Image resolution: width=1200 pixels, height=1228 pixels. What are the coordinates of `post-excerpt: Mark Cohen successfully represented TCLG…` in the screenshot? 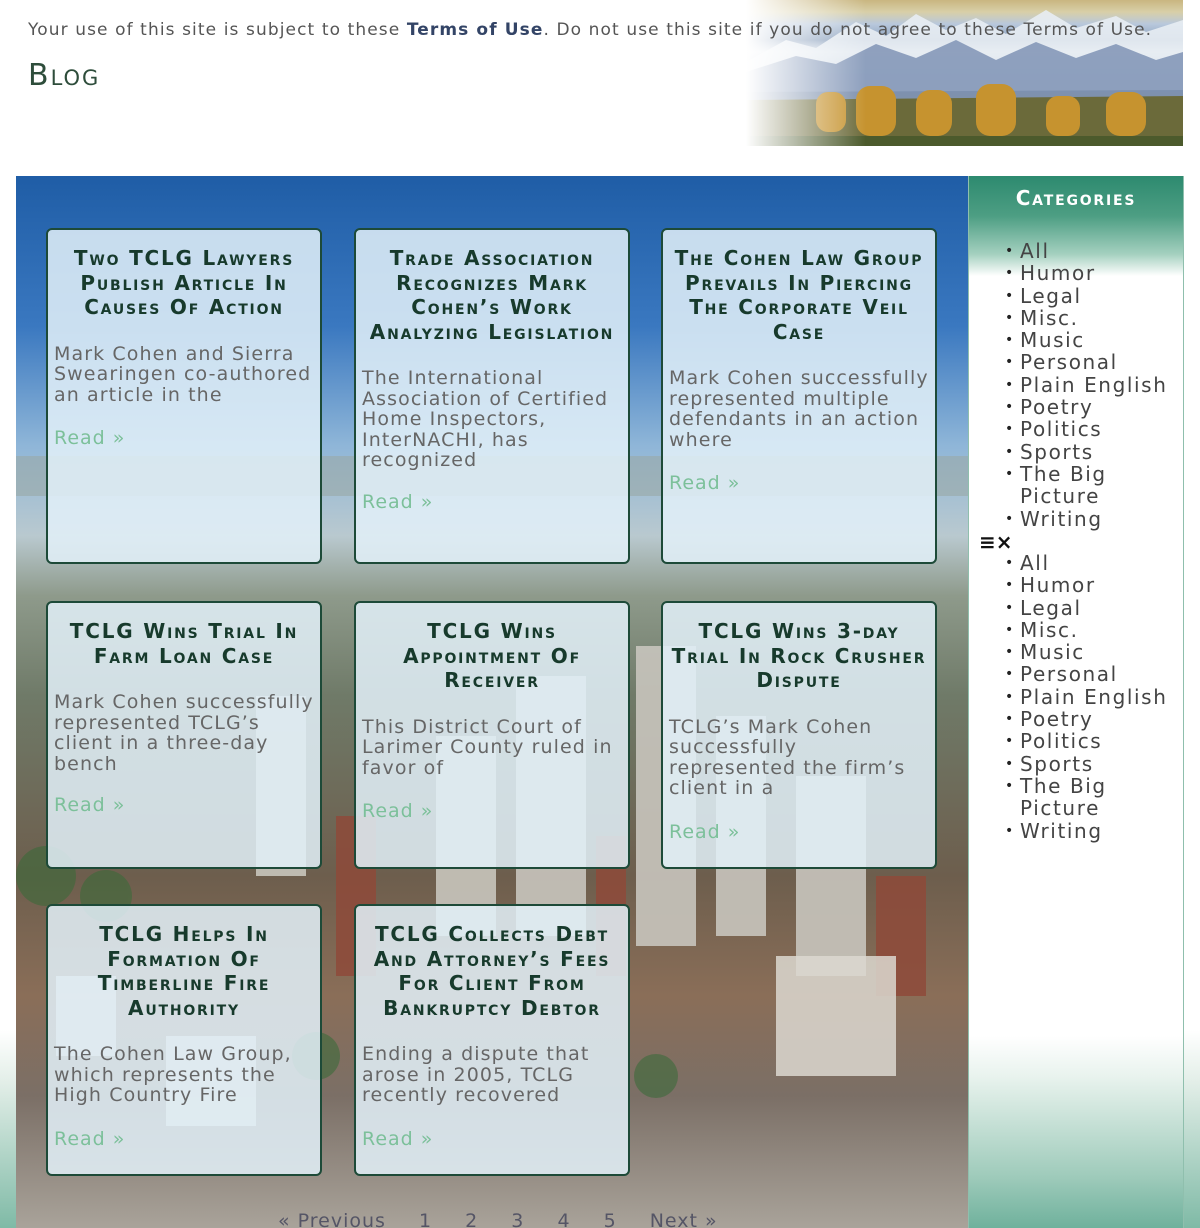 It's located at (184, 733).